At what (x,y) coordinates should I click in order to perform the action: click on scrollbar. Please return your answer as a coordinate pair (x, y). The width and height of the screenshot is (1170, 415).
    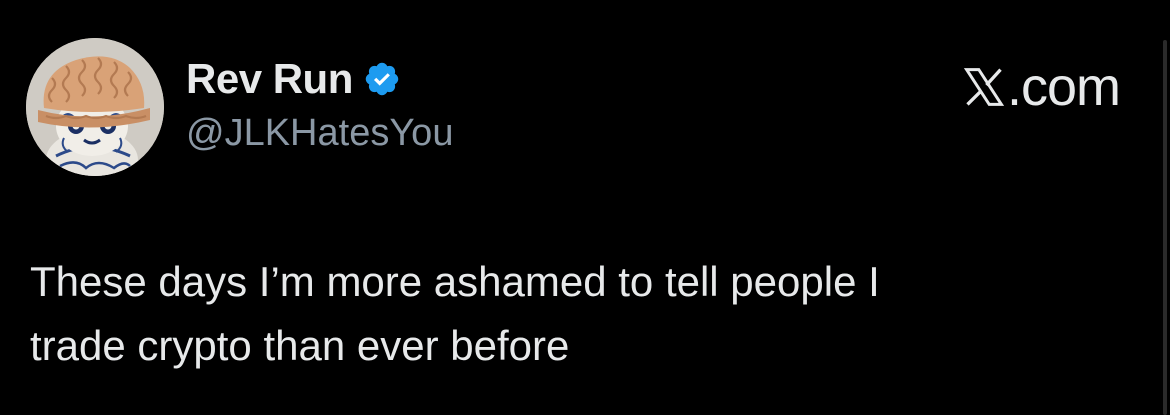
    Looking at the image, I should click on (1165, 227).